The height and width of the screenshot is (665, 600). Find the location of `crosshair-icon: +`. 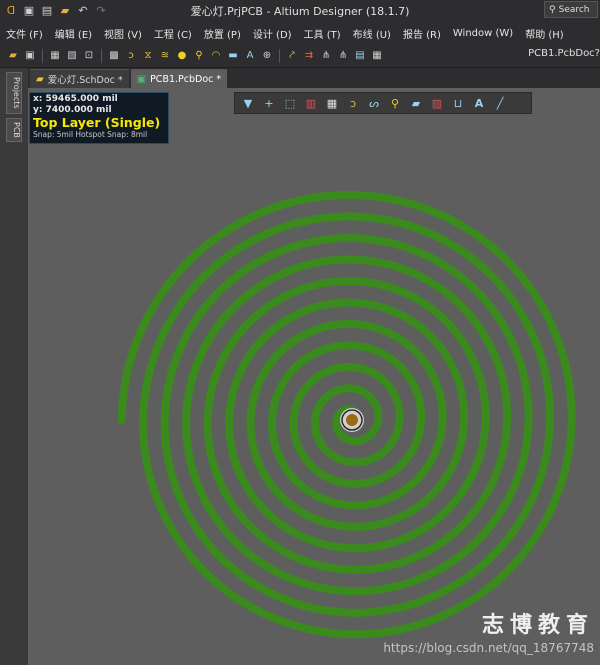

crosshair-icon: + is located at coordinates (269, 103).